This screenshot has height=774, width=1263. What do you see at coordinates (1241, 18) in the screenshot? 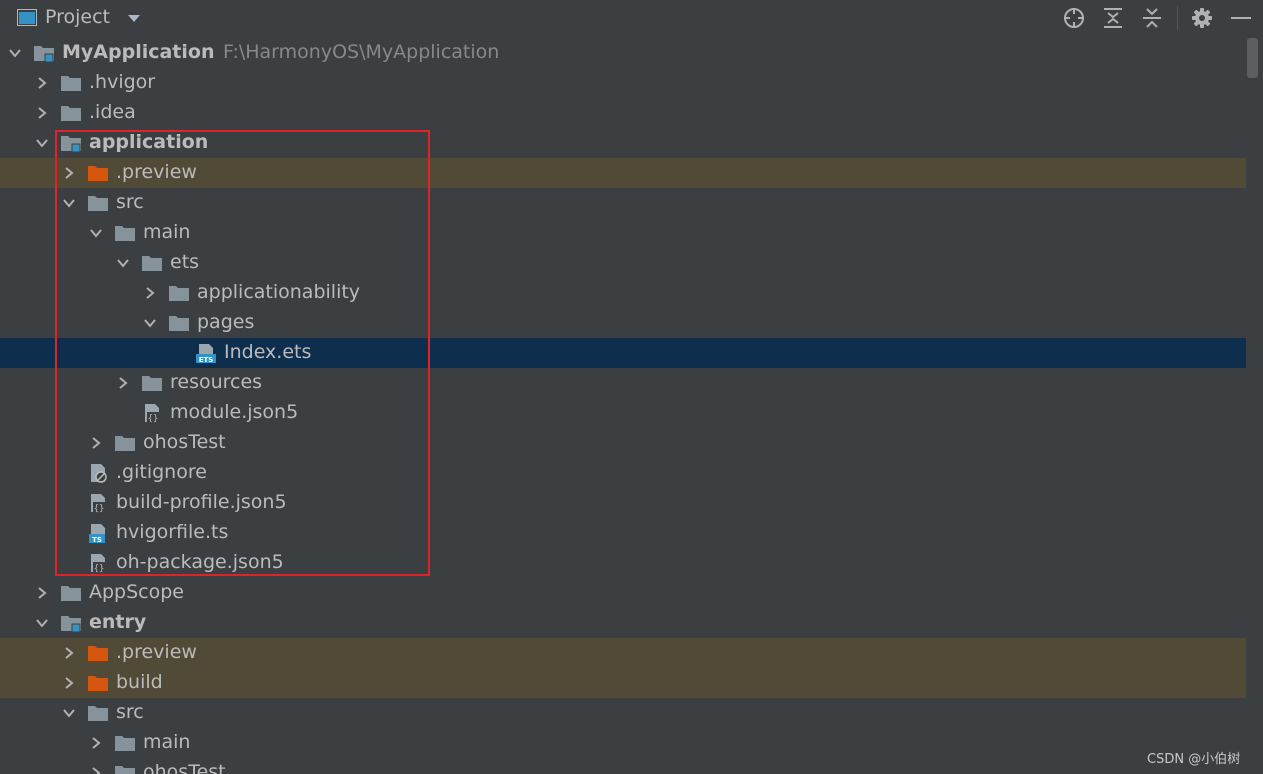
I see `minimize-icon` at bounding box center [1241, 18].